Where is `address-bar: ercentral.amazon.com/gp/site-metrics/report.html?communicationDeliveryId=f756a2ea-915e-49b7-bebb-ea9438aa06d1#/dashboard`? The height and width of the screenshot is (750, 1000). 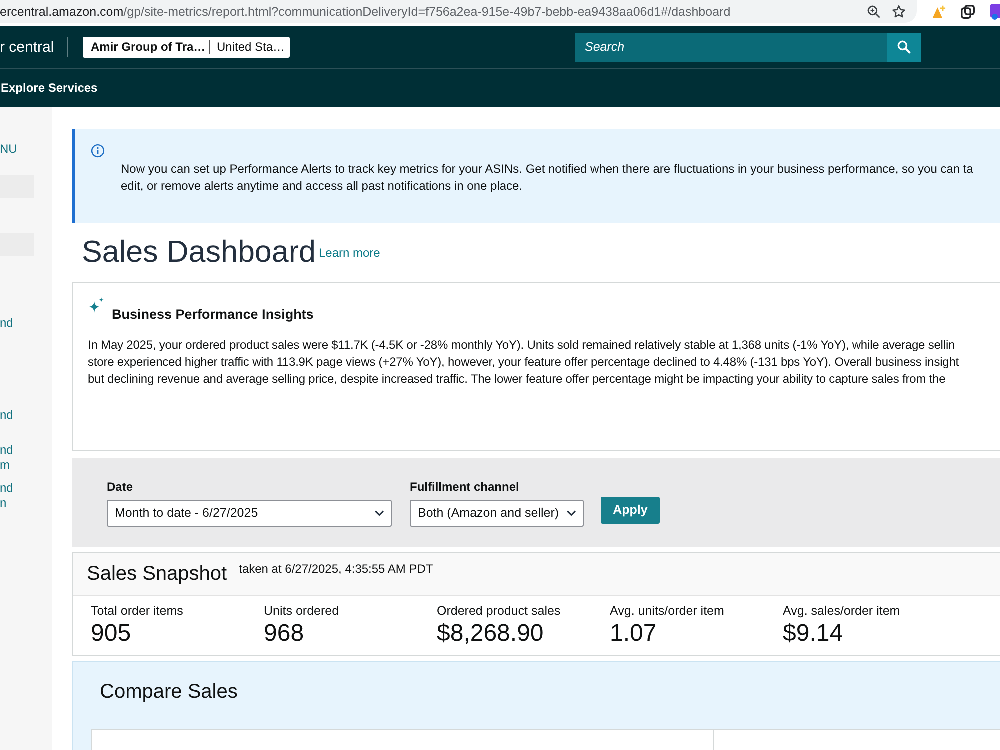 address-bar: ercentral.amazon.com/gp/site-metrics/report.html?communicationDeliveryId=f756a2ea-915e-49b7-bebb-ea9438aa06d1#/dashboard is located at coordinates (459, 11).